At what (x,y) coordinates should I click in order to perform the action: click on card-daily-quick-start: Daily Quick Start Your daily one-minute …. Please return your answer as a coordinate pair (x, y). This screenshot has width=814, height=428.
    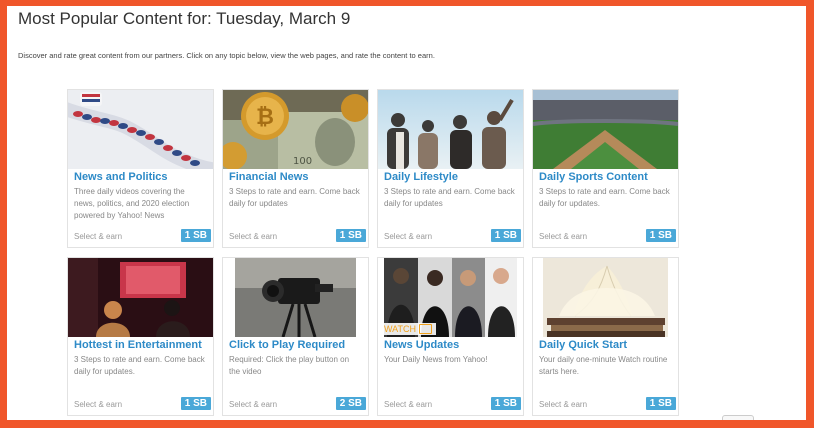
    Looking at the image, I should click on (605, 336).